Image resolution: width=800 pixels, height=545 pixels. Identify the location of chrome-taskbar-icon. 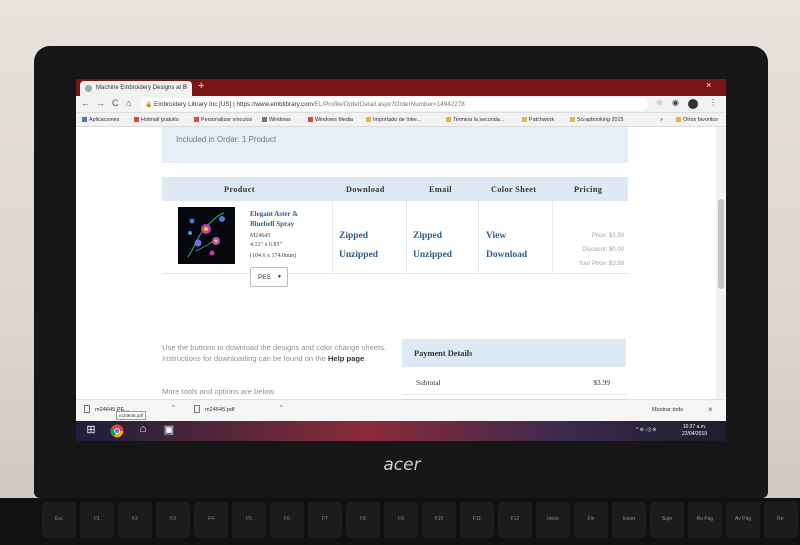
(117, 431).